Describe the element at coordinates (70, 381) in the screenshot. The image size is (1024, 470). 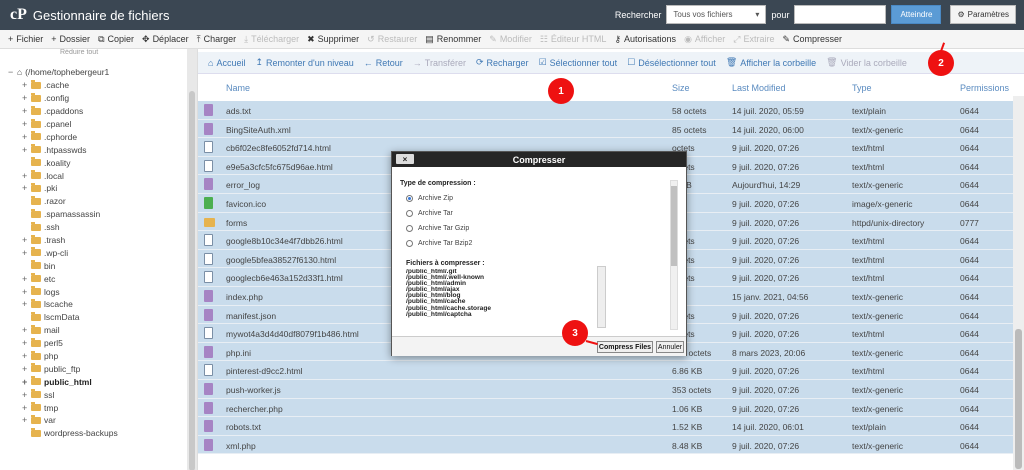
I see `tree-item: + public_html` at that location.